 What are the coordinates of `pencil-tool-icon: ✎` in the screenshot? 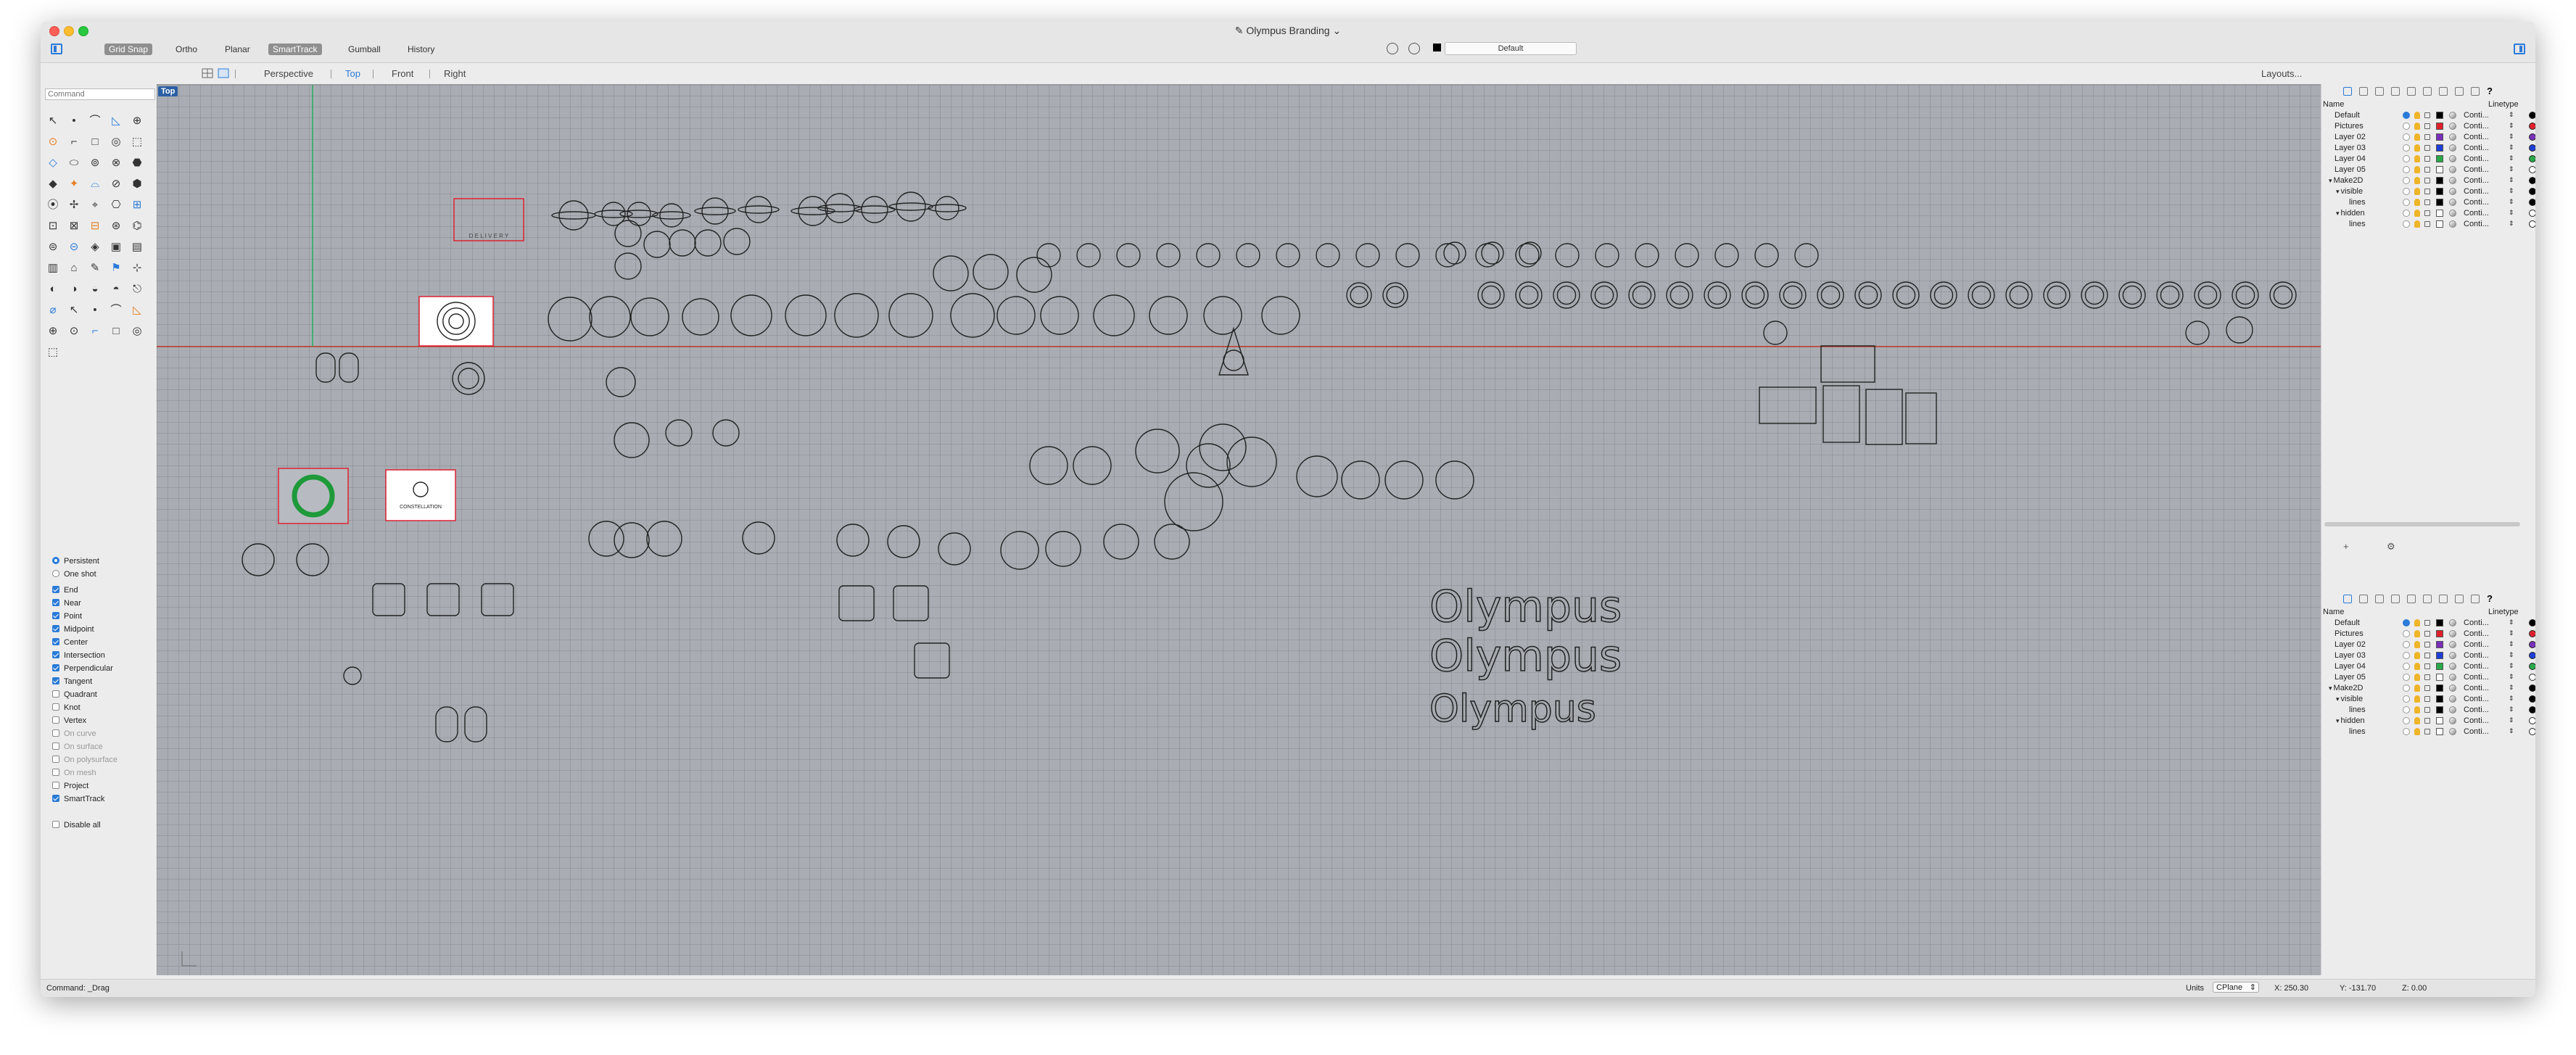 It's located at (95, 268).